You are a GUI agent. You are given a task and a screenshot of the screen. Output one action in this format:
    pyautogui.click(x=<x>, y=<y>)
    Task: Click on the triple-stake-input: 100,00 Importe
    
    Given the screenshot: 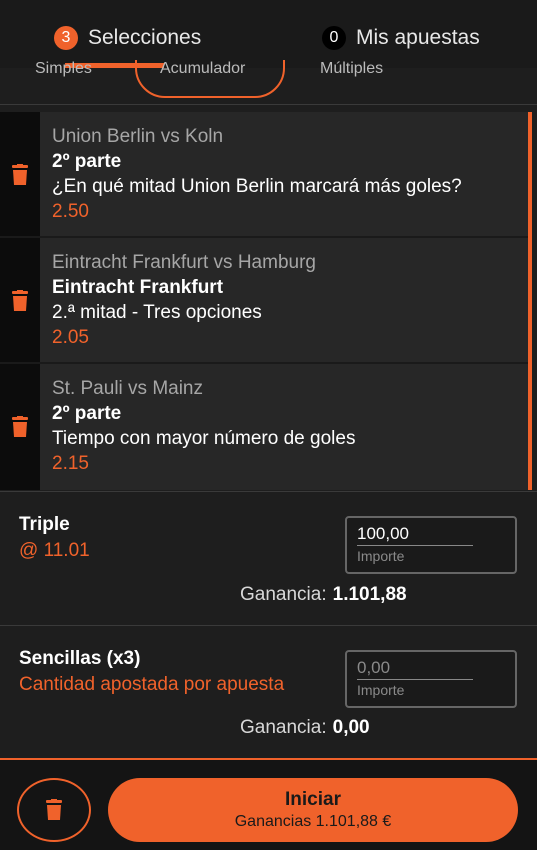 What is the action you would take?
    pyautogui.click(x=431, y=545)
    